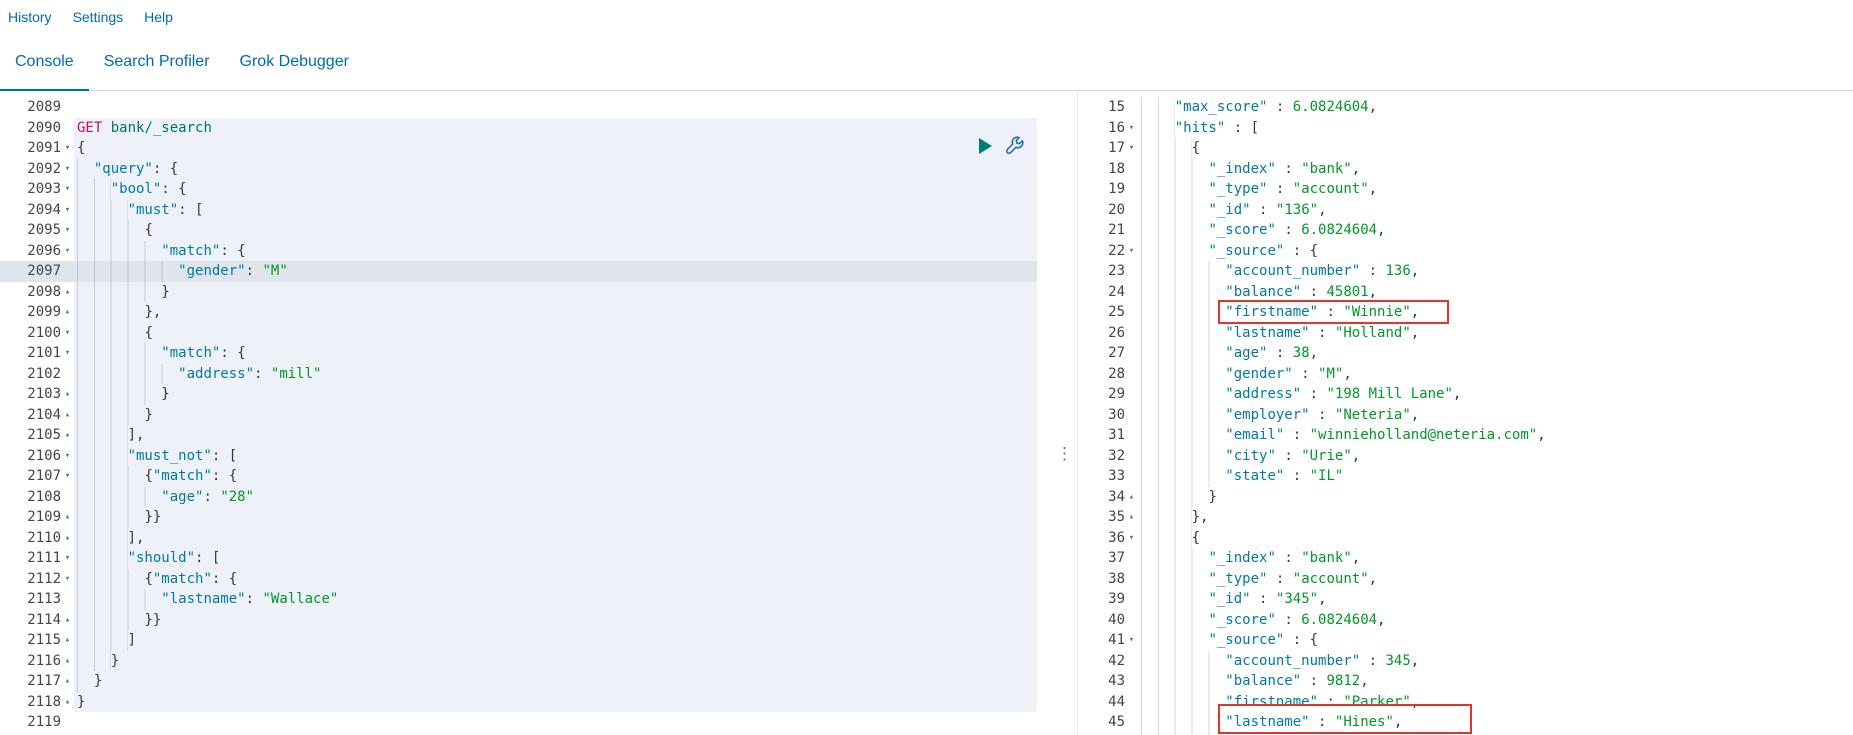 Image resolution: width=1853 pixels, height=735 pixels. What do you see at coordinates (1495, 394) in the screenshot?
I see `line-content: "address" : "198 Mill Lane",` at bounding box center [1495, 394].